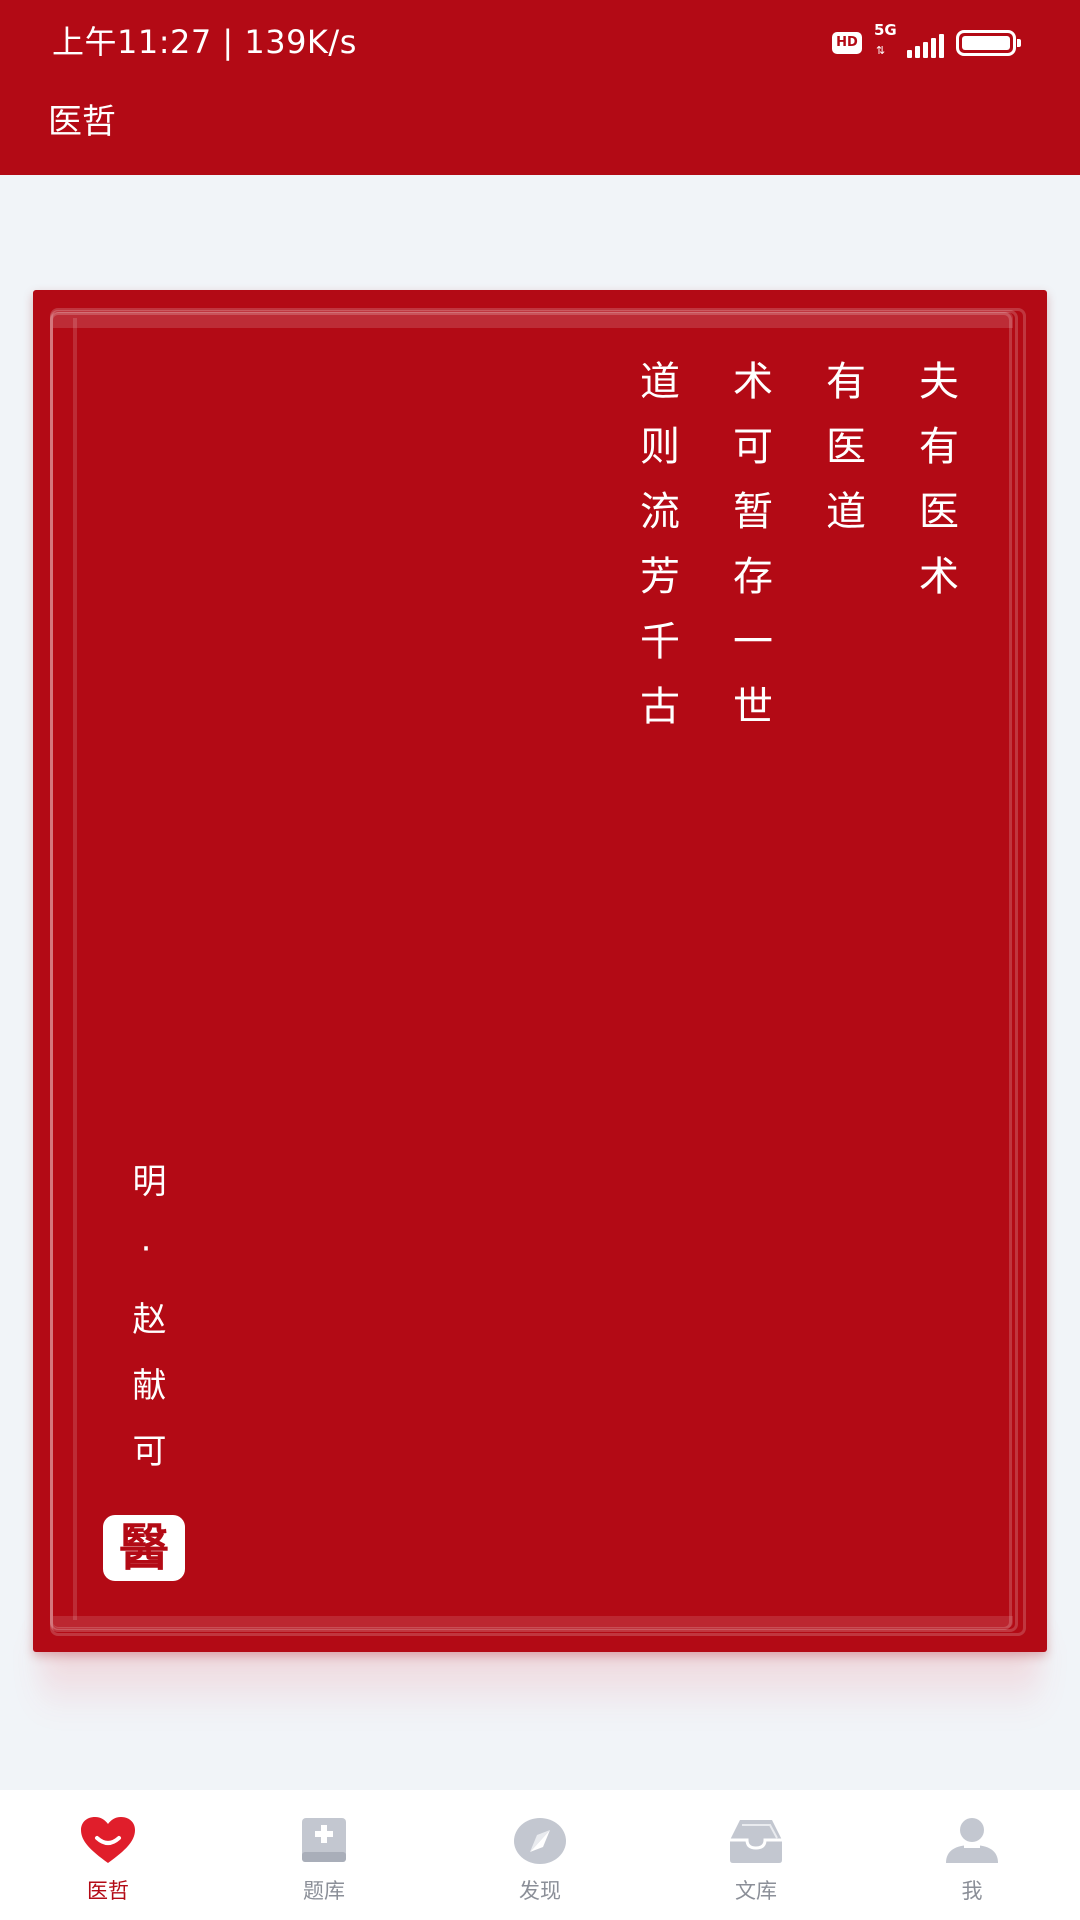  Describe the element at coordinates (756, 1841) in the screenshot. I see `inbox-tray-icon` at that location.